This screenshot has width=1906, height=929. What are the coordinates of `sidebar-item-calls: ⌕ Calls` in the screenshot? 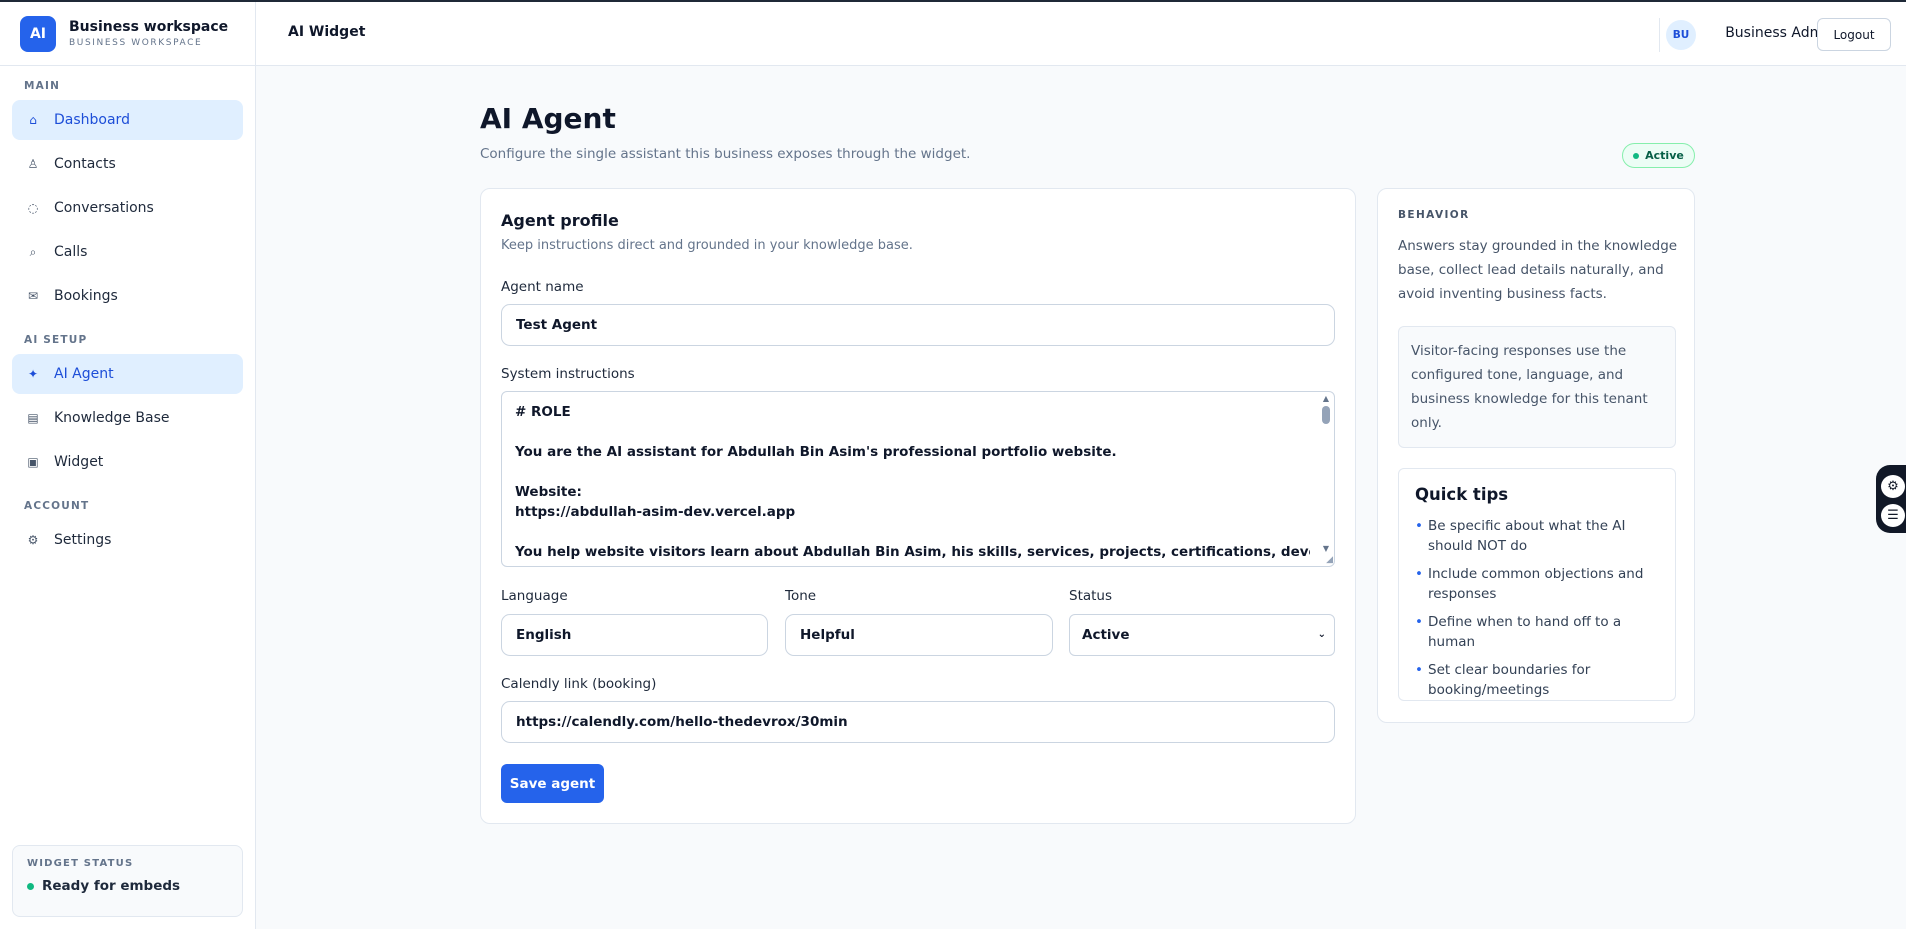 It's located at (127, 252).